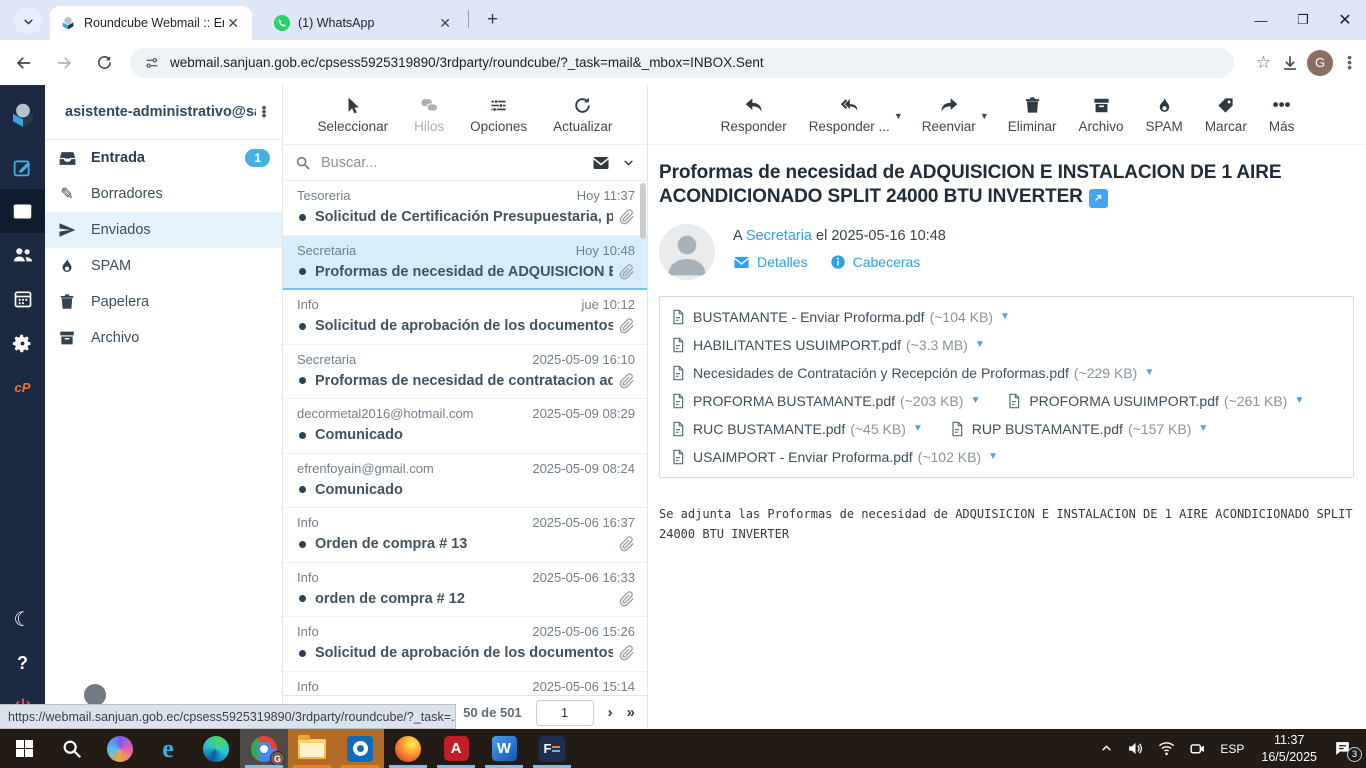  What do you see at coordinates (779, 236) in the screenshot?
I see `recipient-link: Secretaria` at bounding box center [779, 236].